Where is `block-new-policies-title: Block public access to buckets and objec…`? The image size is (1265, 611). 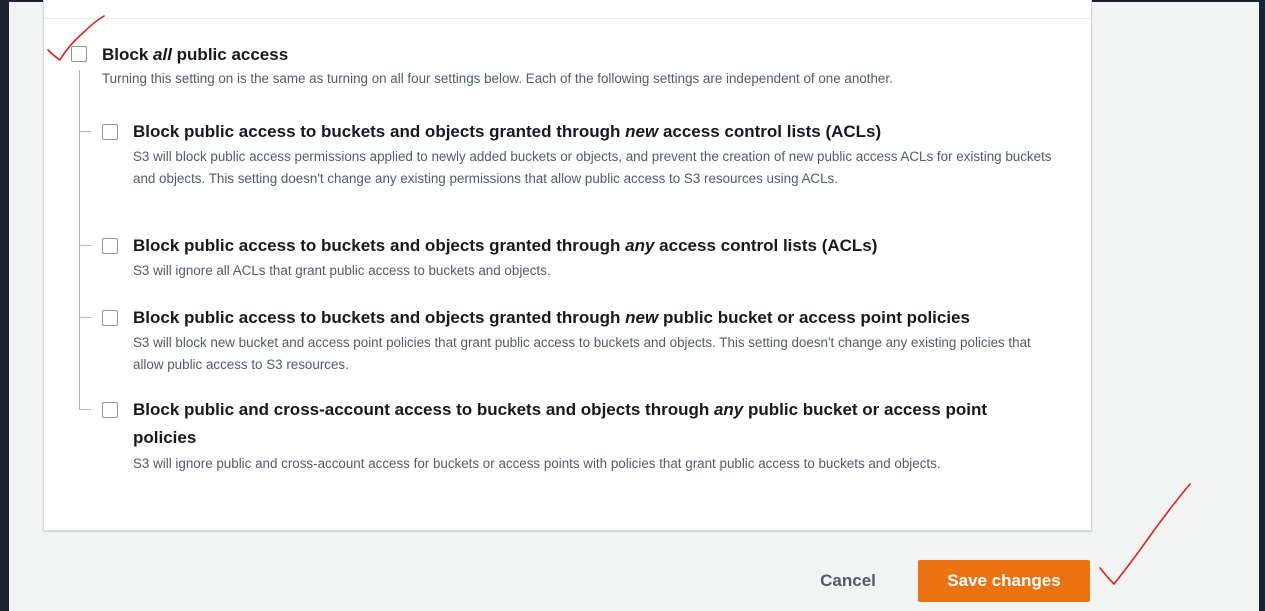
block-new-policies-title: Block public access to buckets and objec… is located at coordinates (551, 317).